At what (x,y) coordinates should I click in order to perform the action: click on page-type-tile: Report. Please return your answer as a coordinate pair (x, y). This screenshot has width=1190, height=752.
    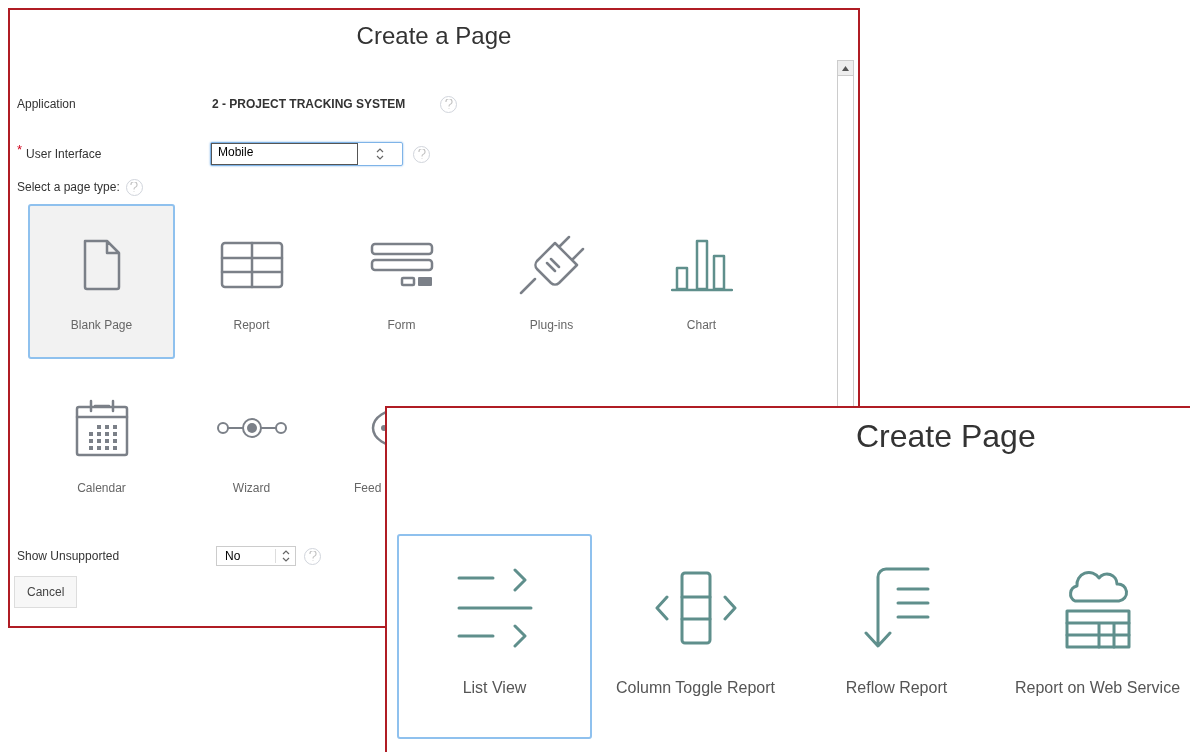
    Looking at the image, I should click on (251, 281).